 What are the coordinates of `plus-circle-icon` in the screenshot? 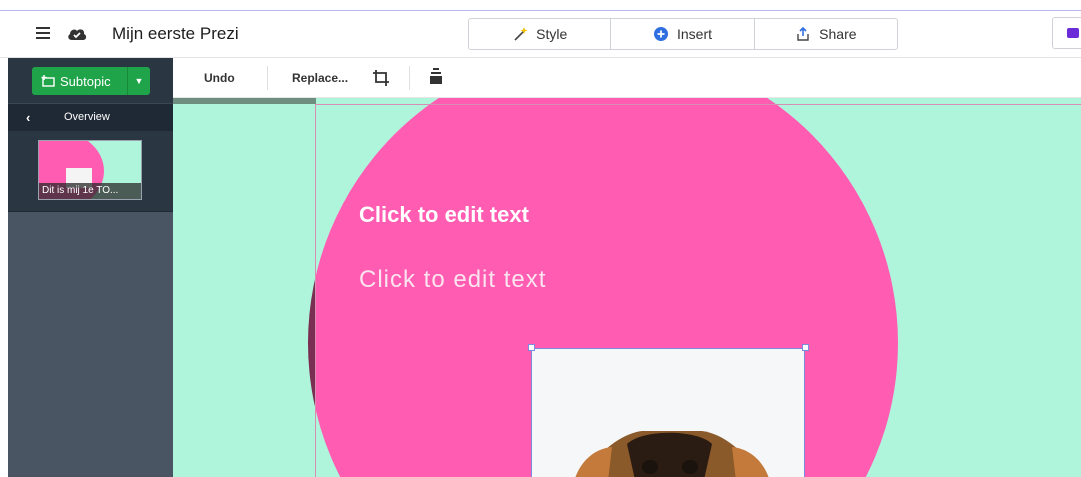 It's located at (661, 34).